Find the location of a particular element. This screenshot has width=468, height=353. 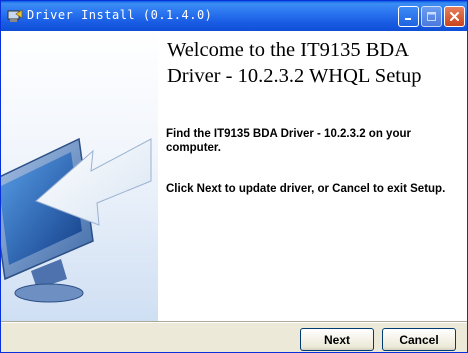

maximize-icon is located at coordinates (431, 16).